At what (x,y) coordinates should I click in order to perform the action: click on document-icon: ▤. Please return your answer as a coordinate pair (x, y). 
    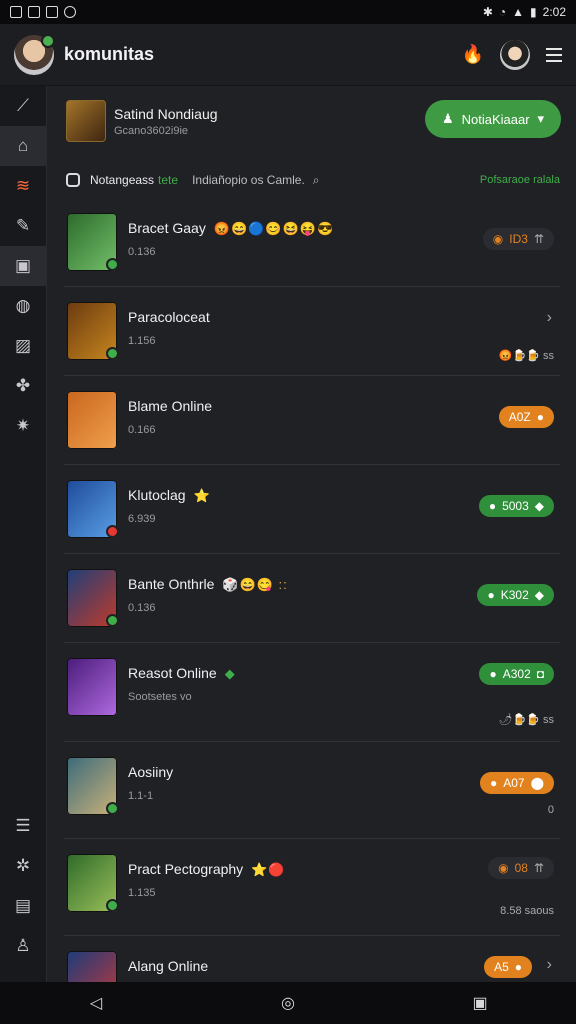
    Looking at the image, I should click on (23, 906).